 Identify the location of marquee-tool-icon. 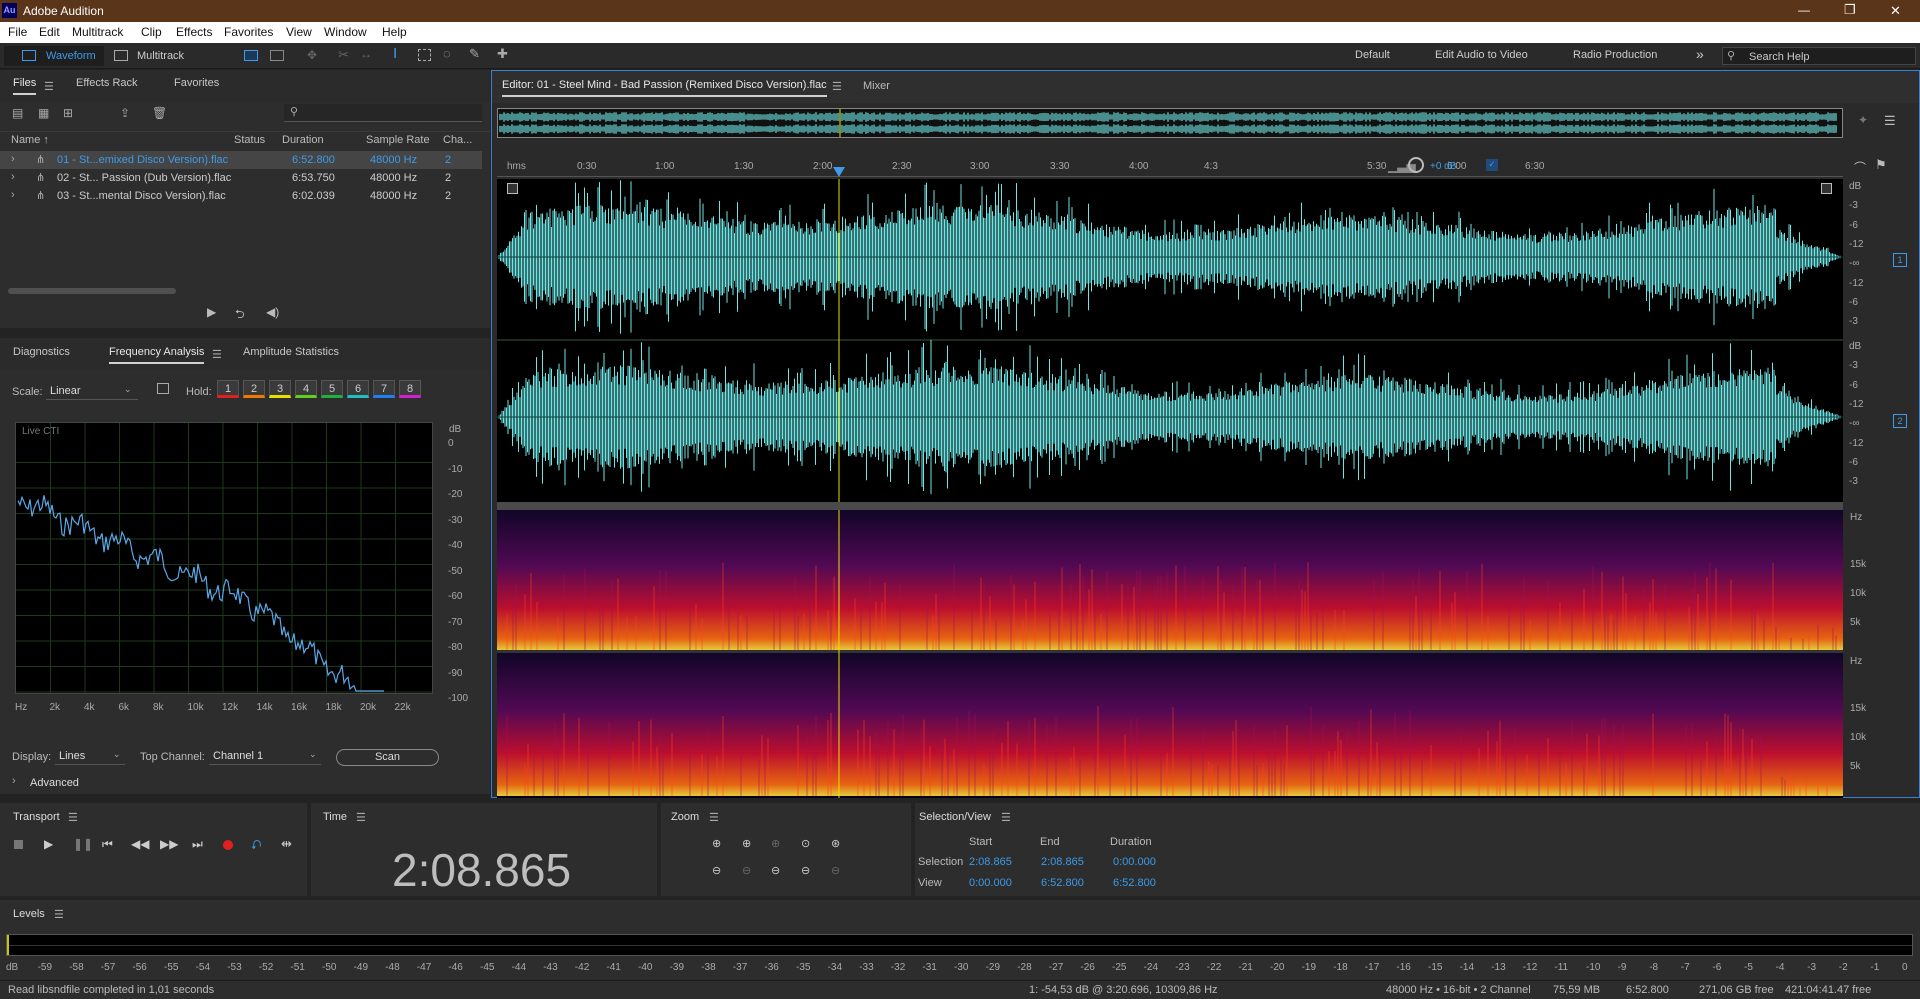
(424, 55).